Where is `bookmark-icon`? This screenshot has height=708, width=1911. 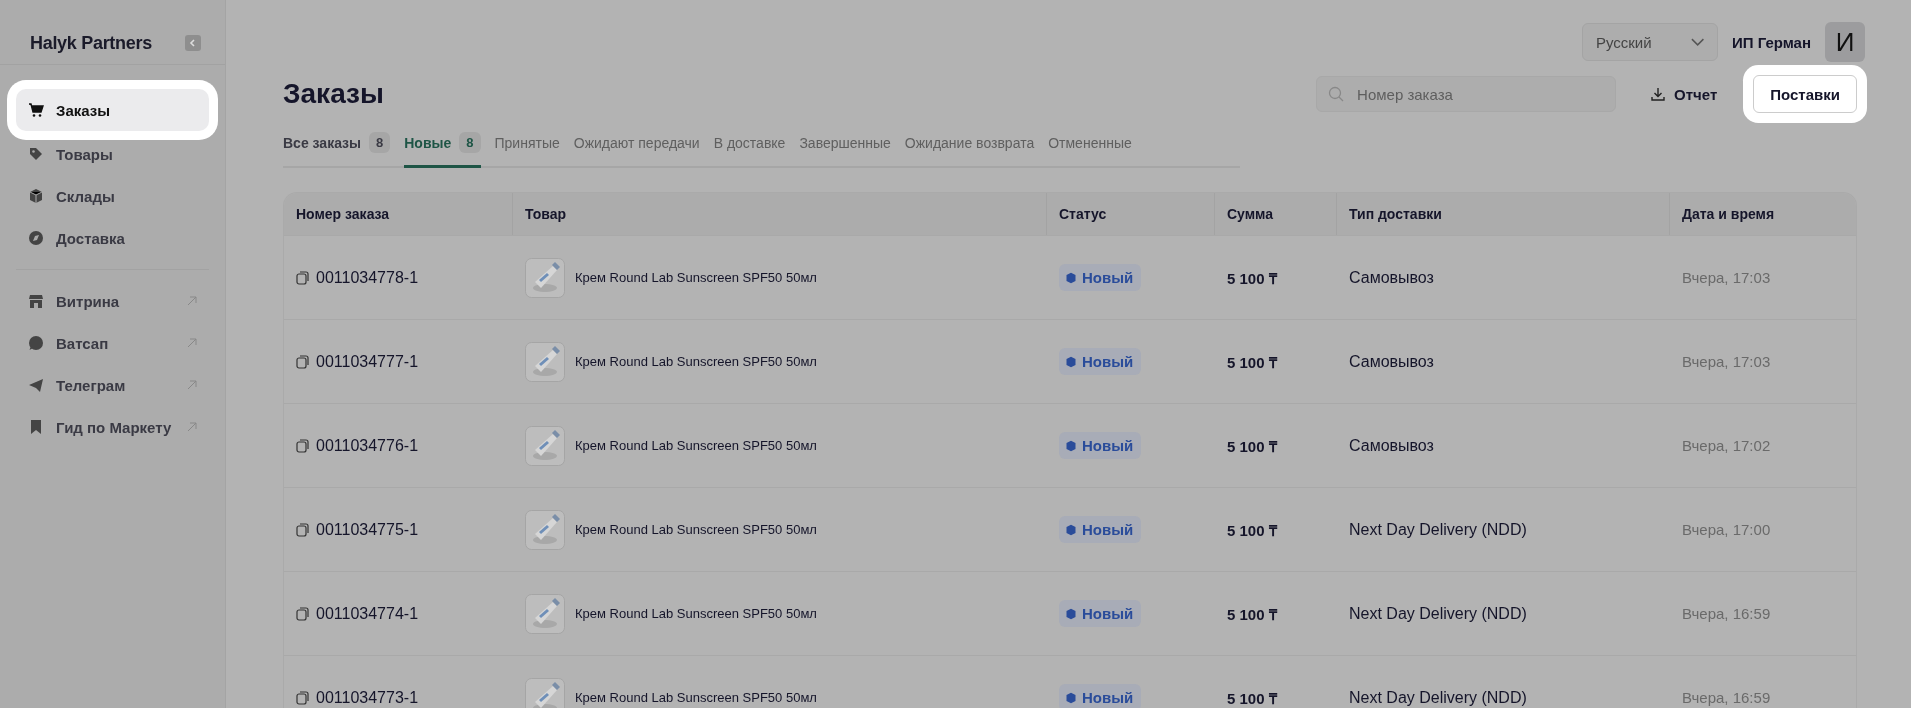
bookmark-icon is located at coordinates (36, 427).